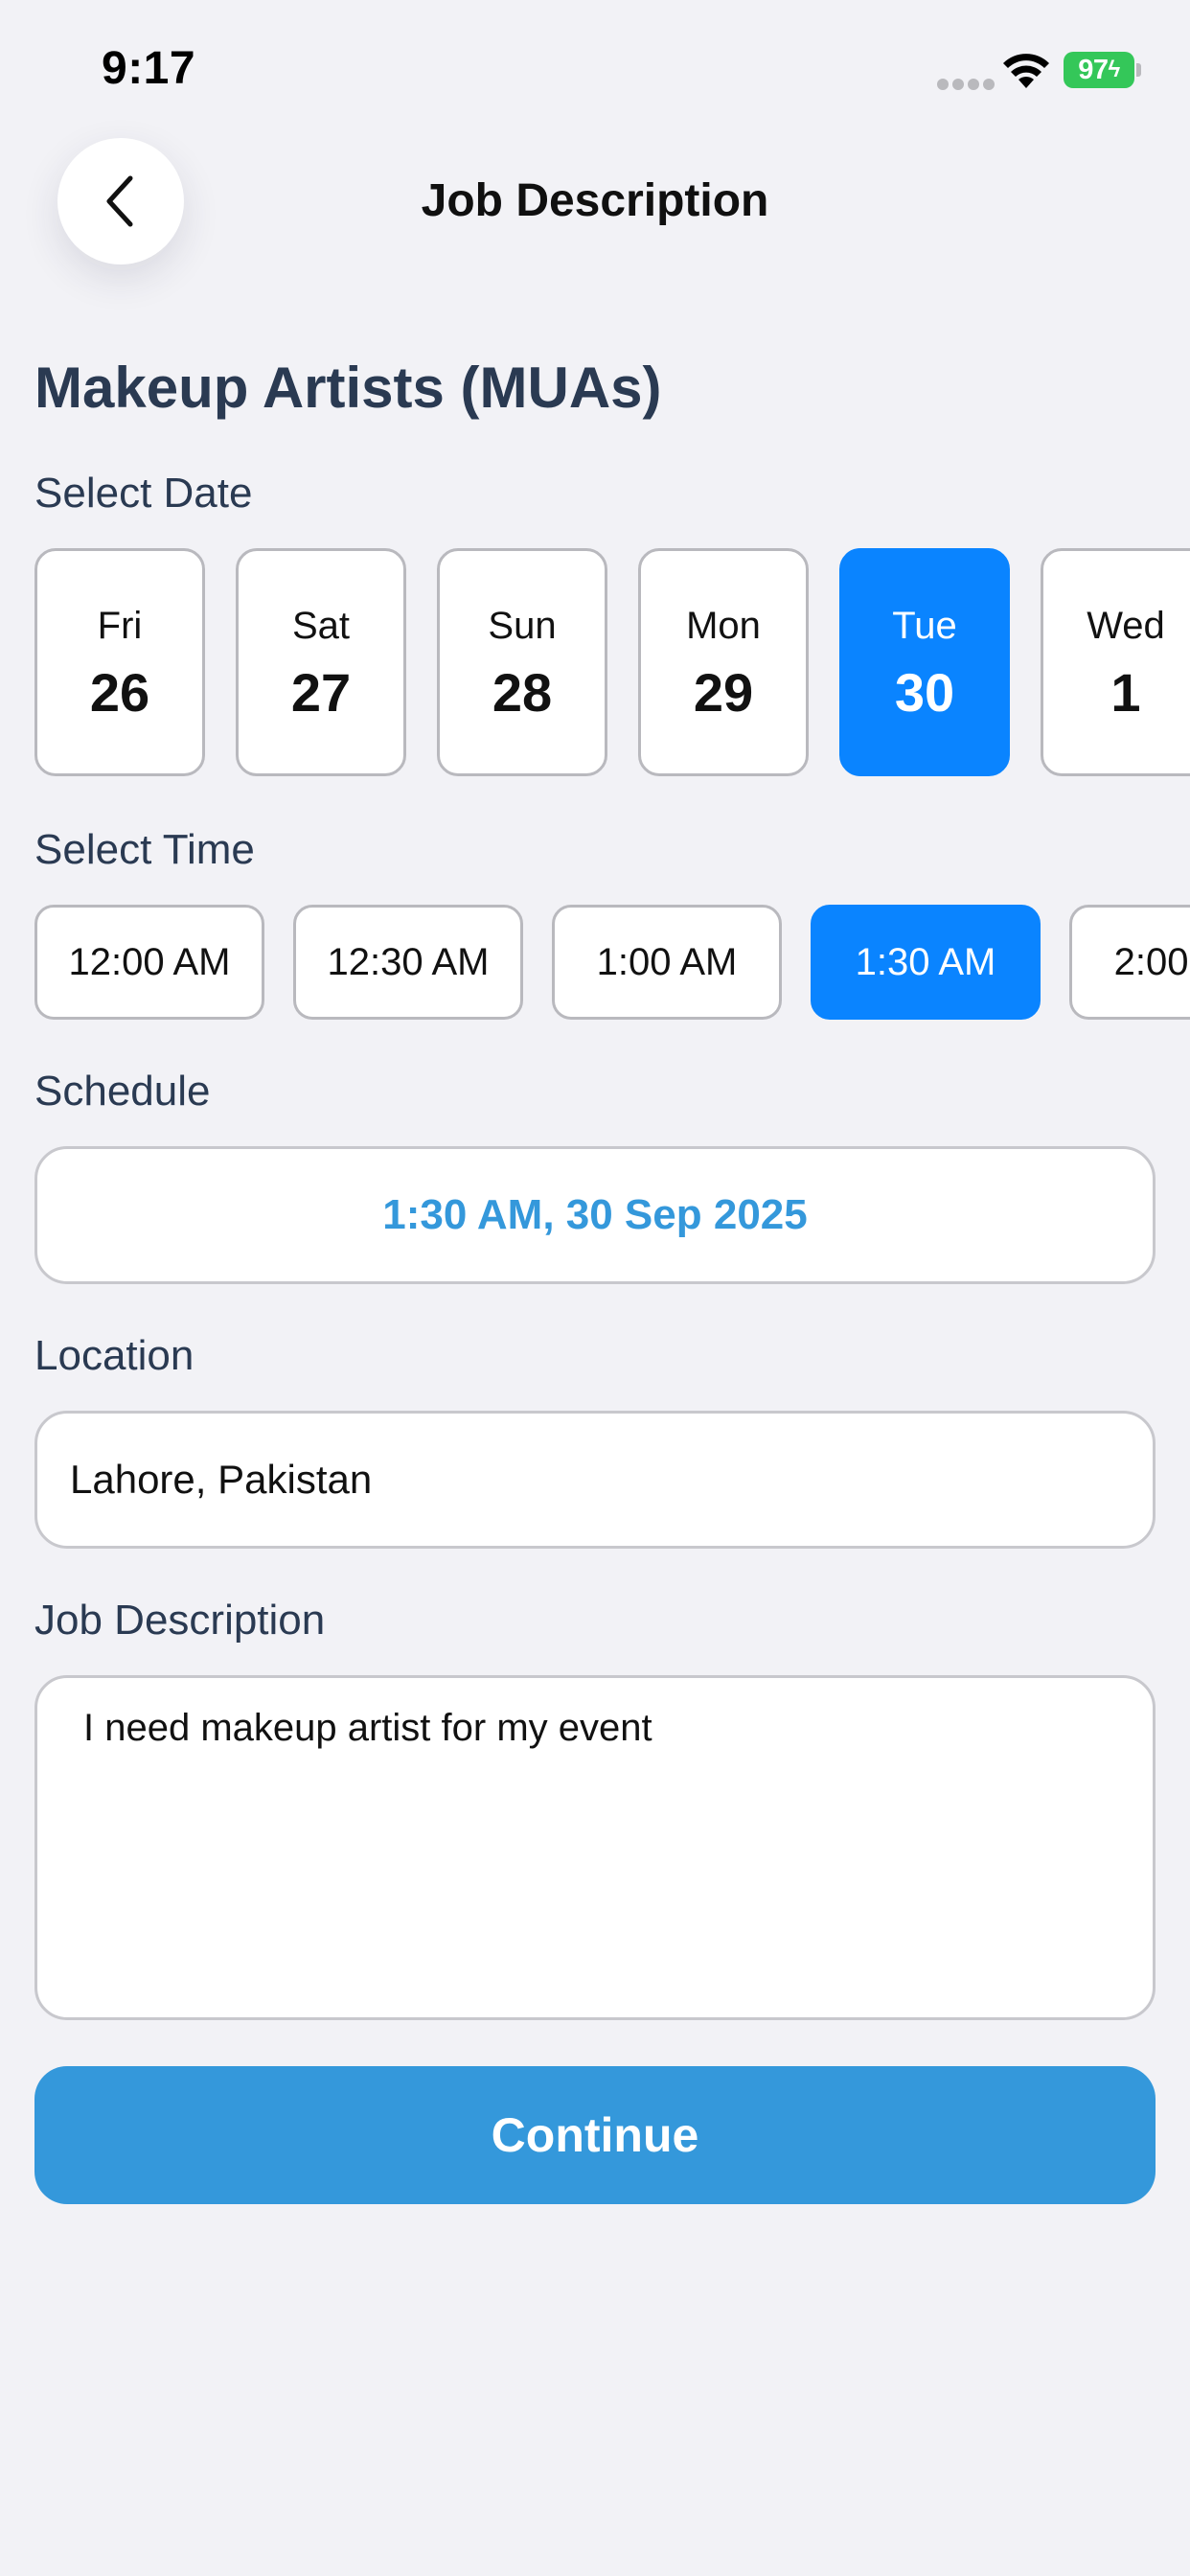 Image resolution: width=1190 pixels, height=2576 pixels. I want to click on date-chip: Sun 28, so click(522, 662).